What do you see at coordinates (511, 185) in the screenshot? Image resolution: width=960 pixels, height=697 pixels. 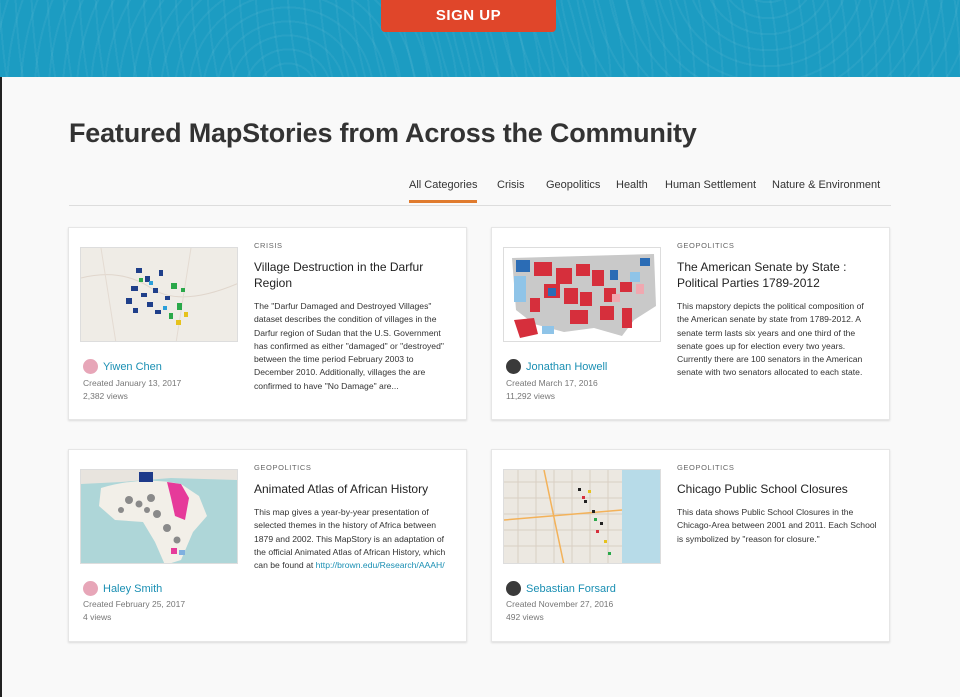 I see `tab-crisis: Crisis` at bounding box center [511, 185].